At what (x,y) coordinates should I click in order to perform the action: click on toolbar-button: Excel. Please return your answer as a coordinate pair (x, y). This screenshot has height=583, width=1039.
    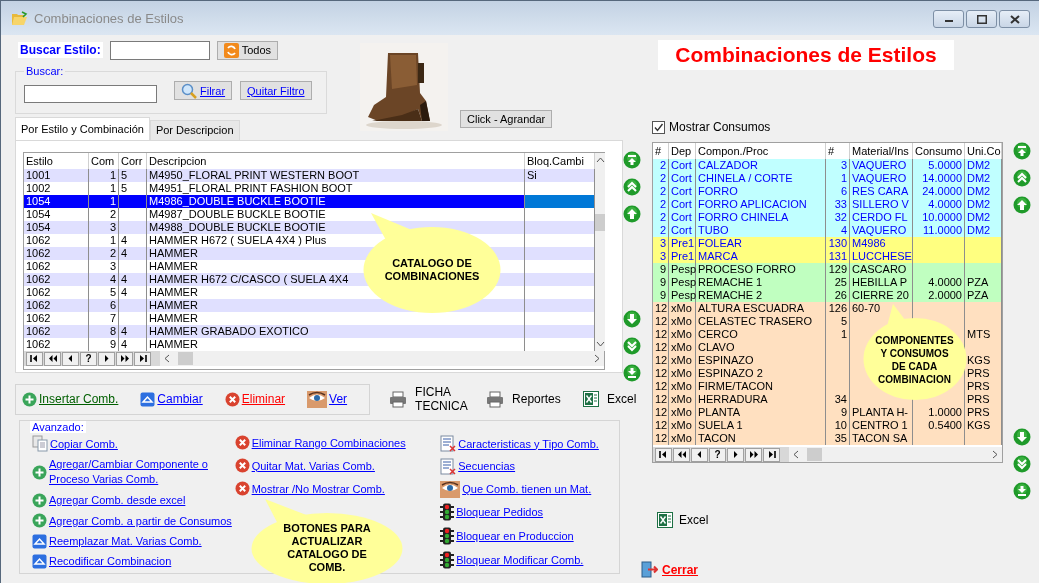
    Looking at the image, I should click on (610, 399).